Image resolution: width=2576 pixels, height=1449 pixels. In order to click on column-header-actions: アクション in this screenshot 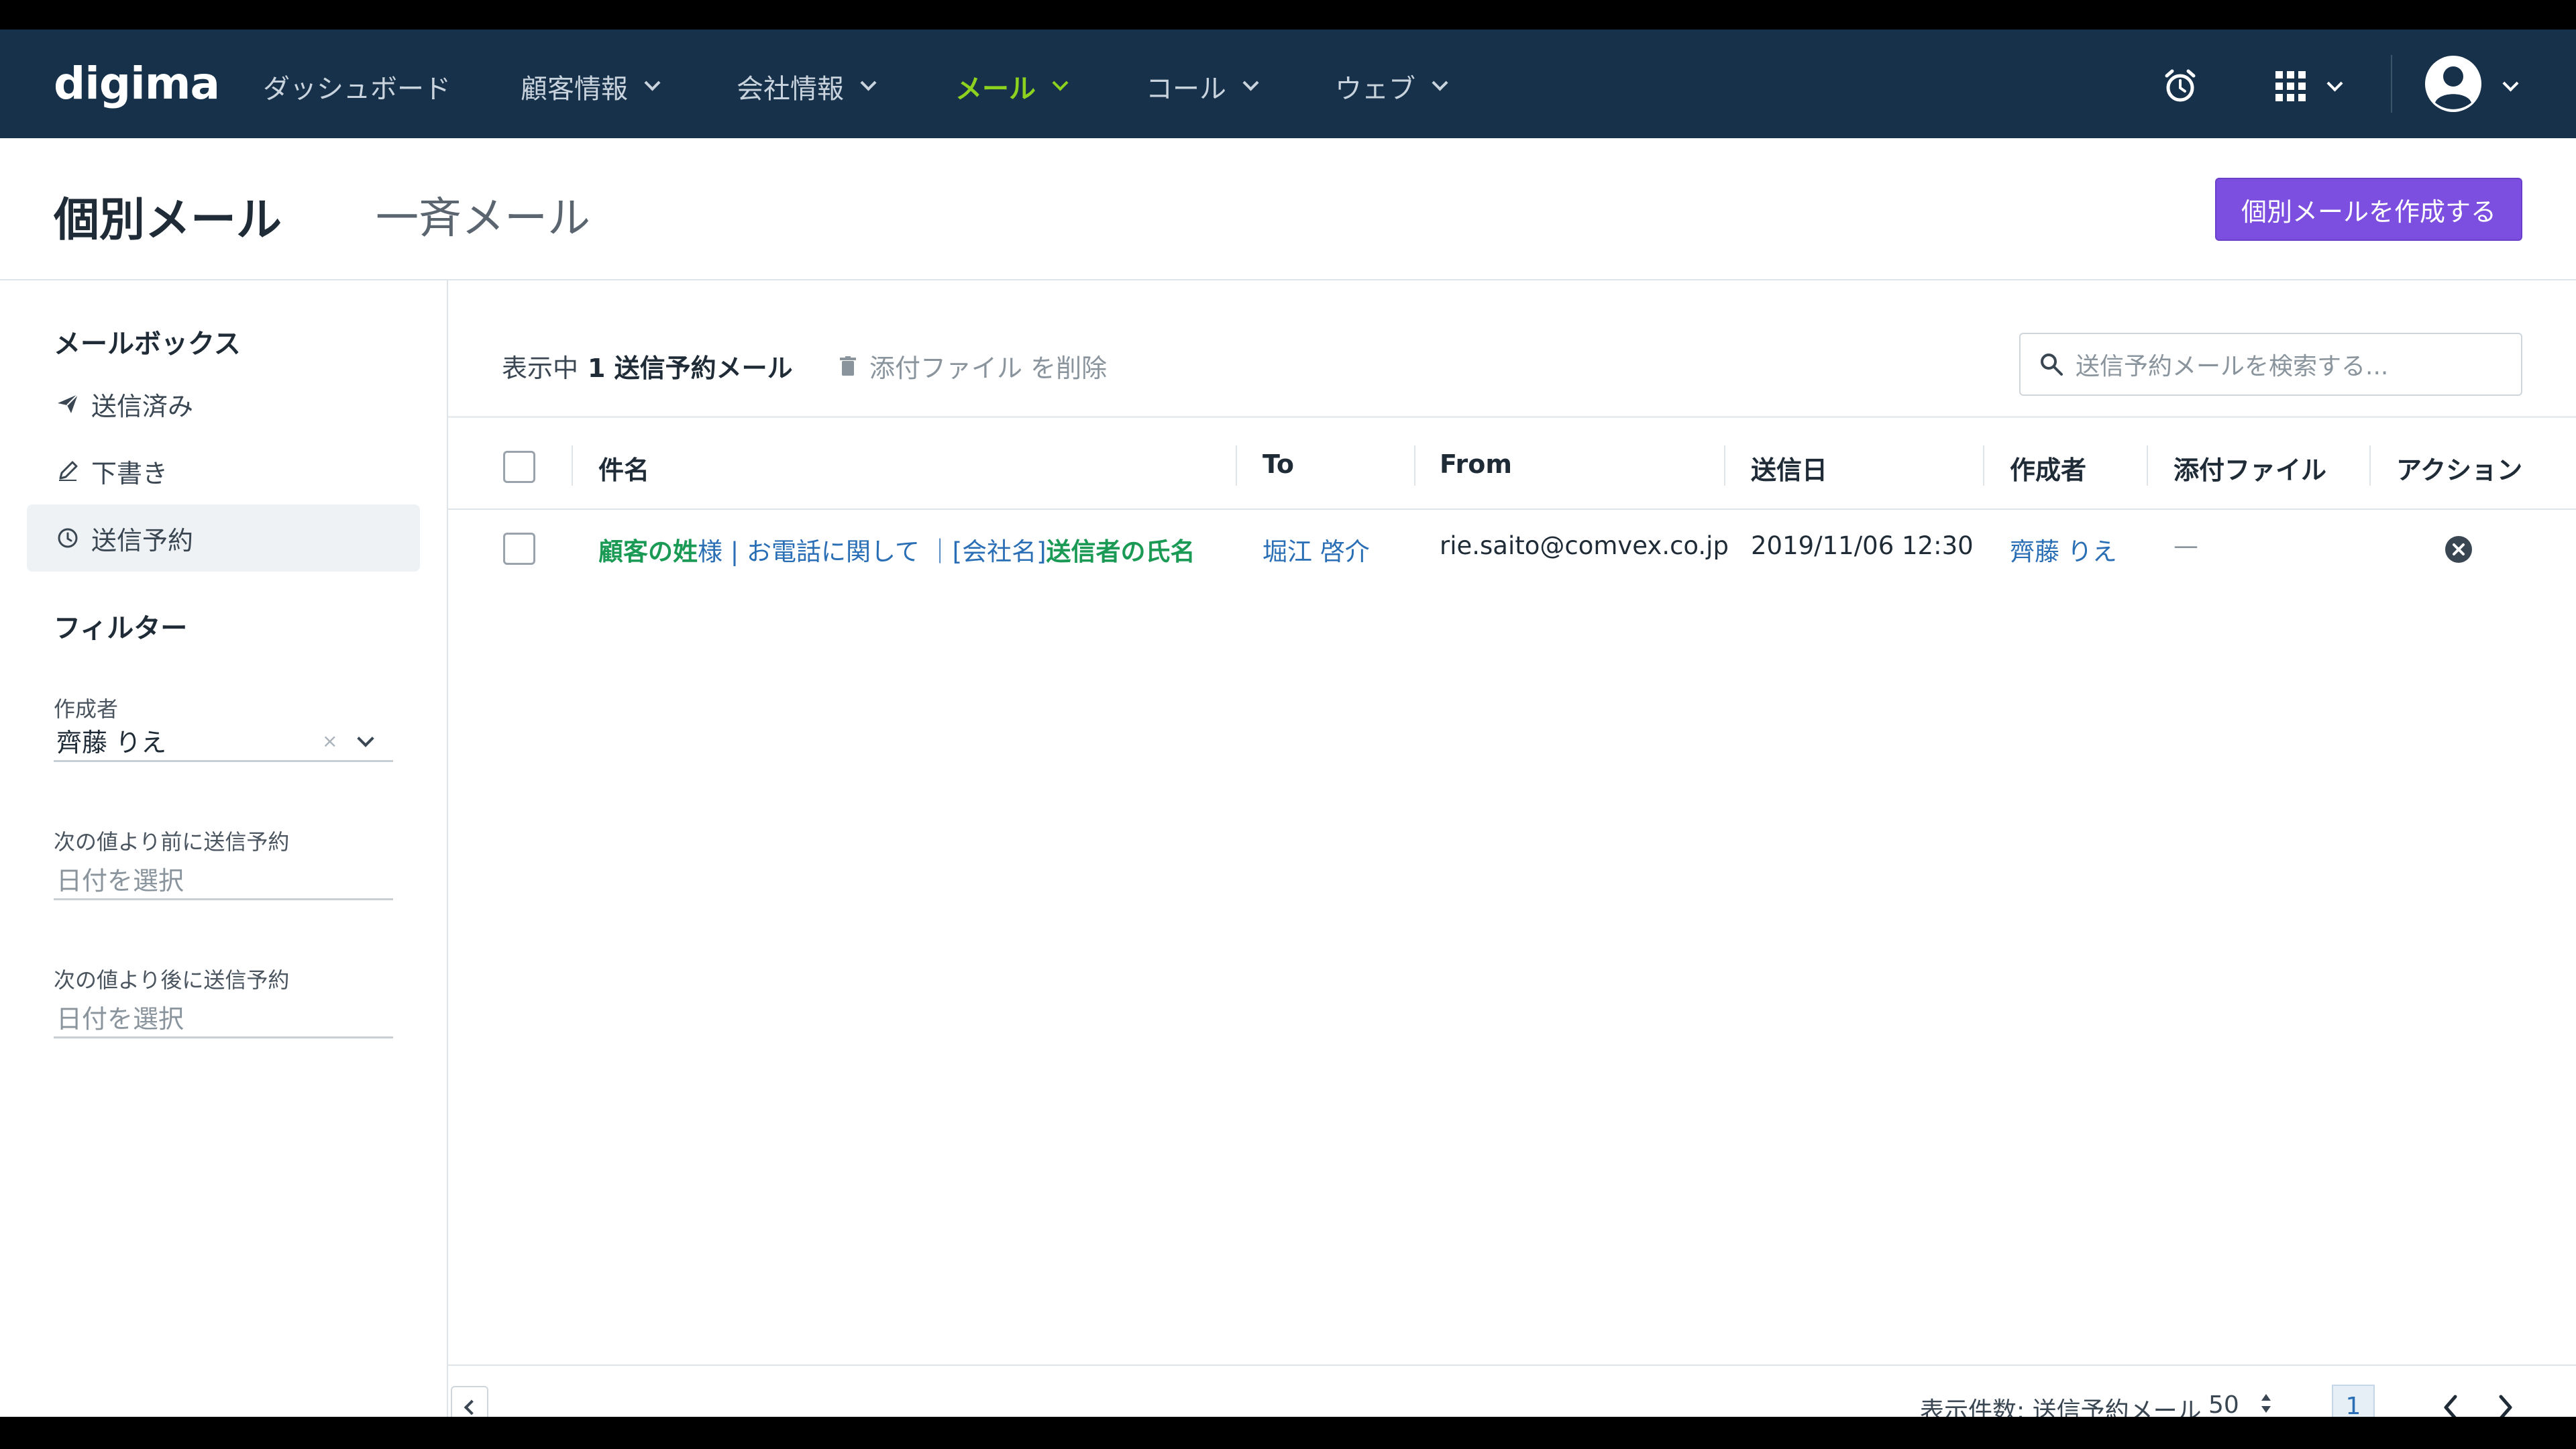, I will do `click(2459, 470)`.